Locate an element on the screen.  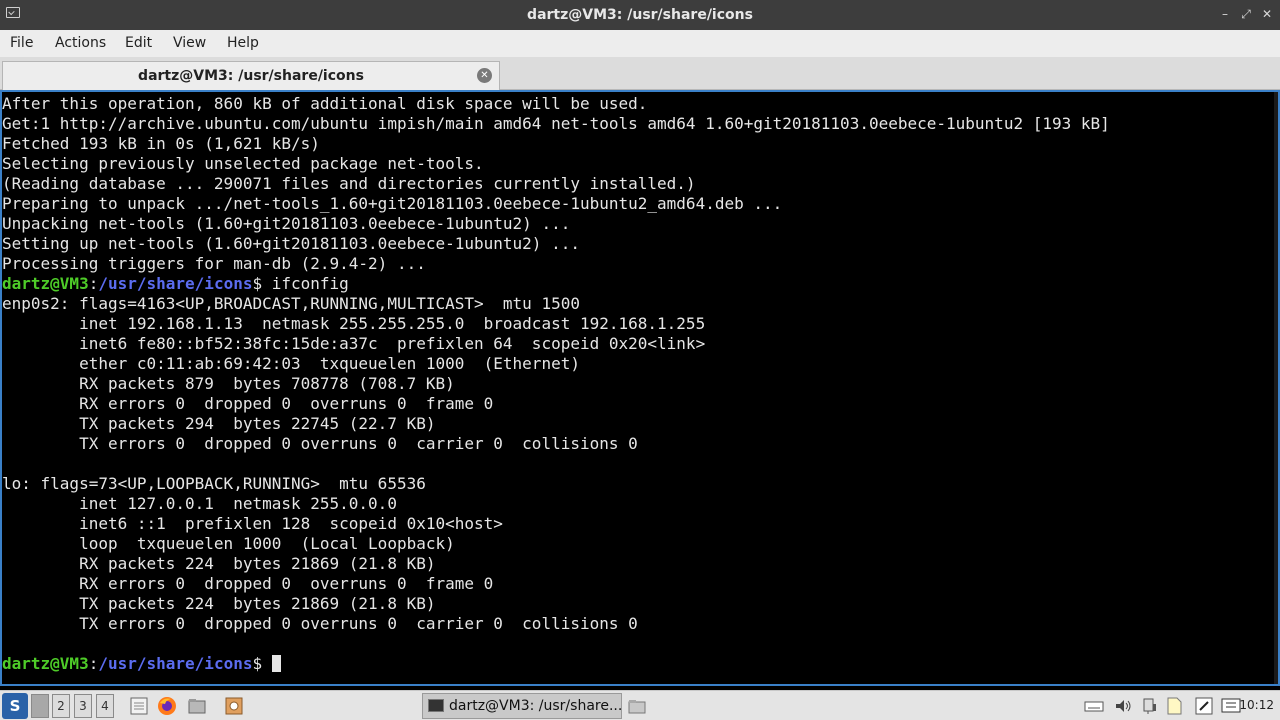
prompt-user-host-current: dartz@VM3 is located at coordinates (45, 663).